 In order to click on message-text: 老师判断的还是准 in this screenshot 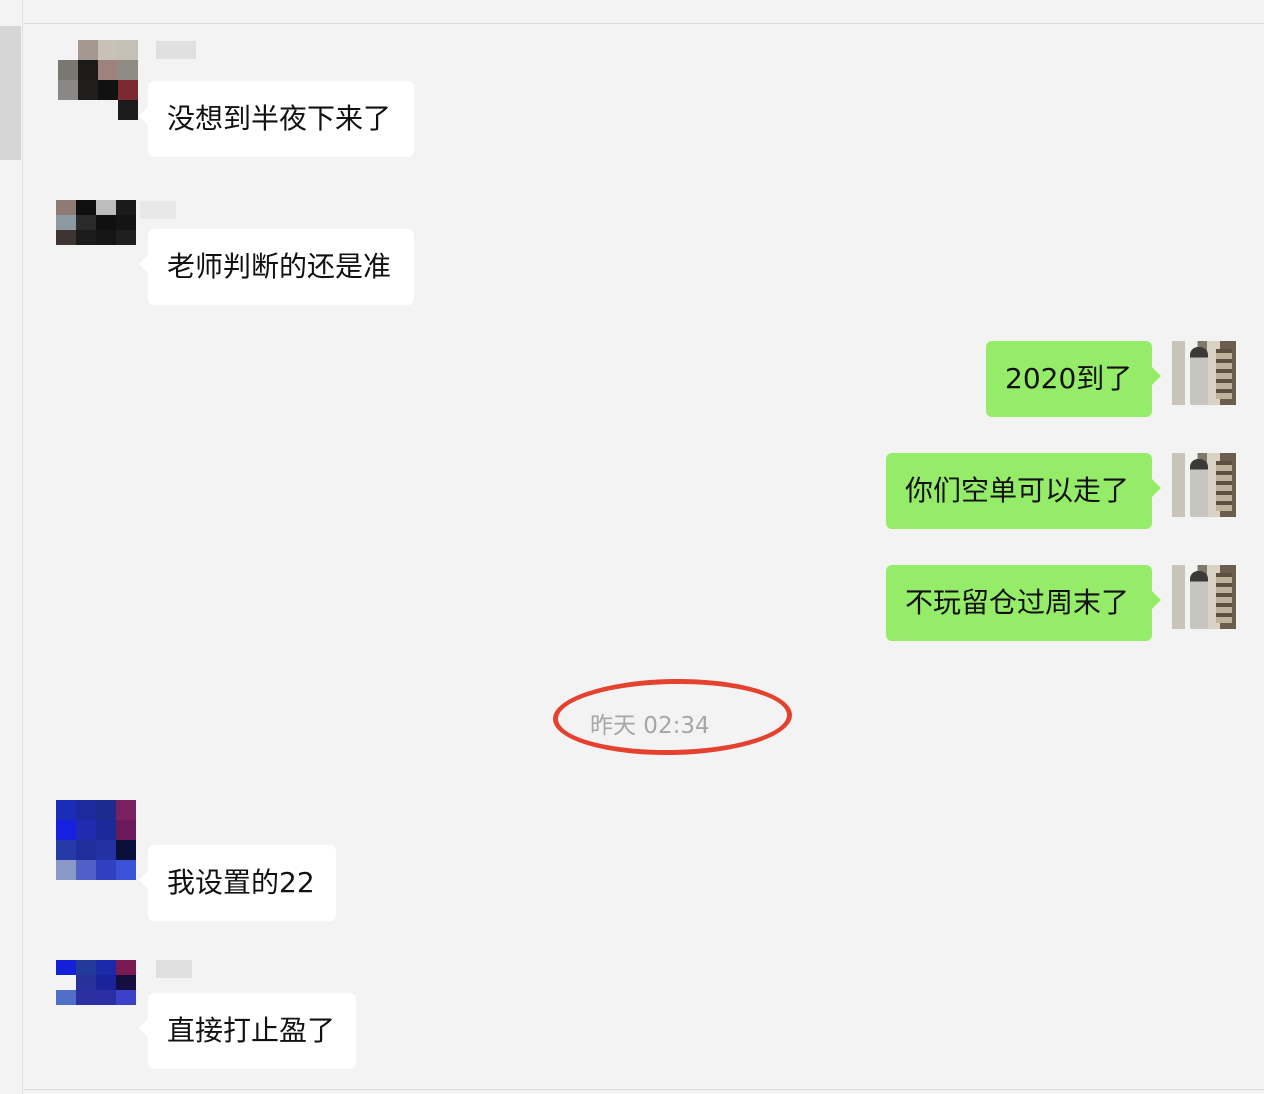, I will do `click(279, 266)`.